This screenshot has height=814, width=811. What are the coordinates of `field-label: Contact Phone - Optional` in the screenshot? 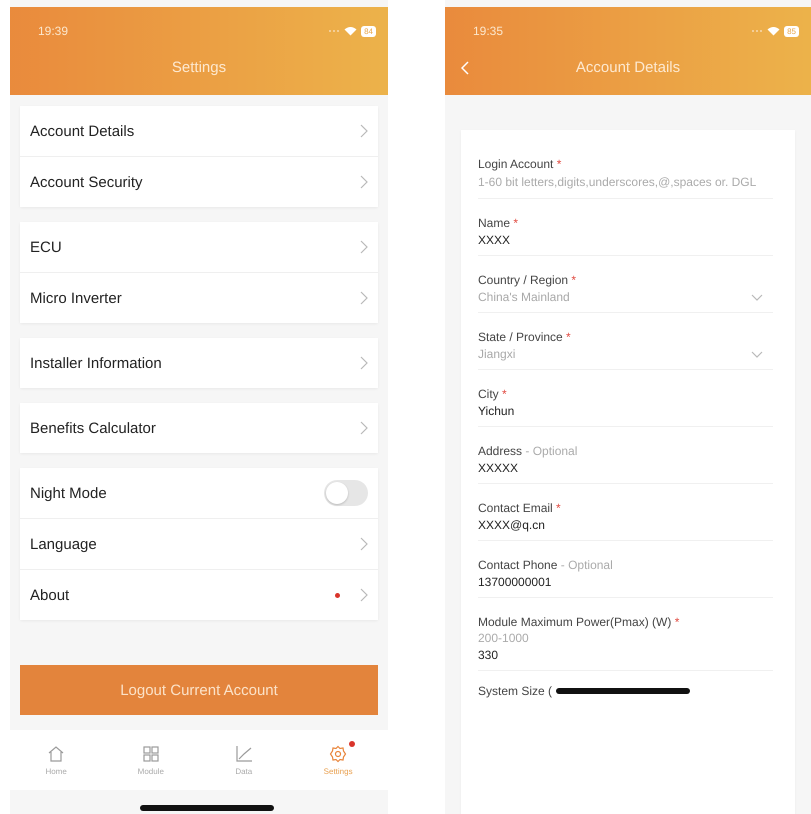 It's located at (546, 565).